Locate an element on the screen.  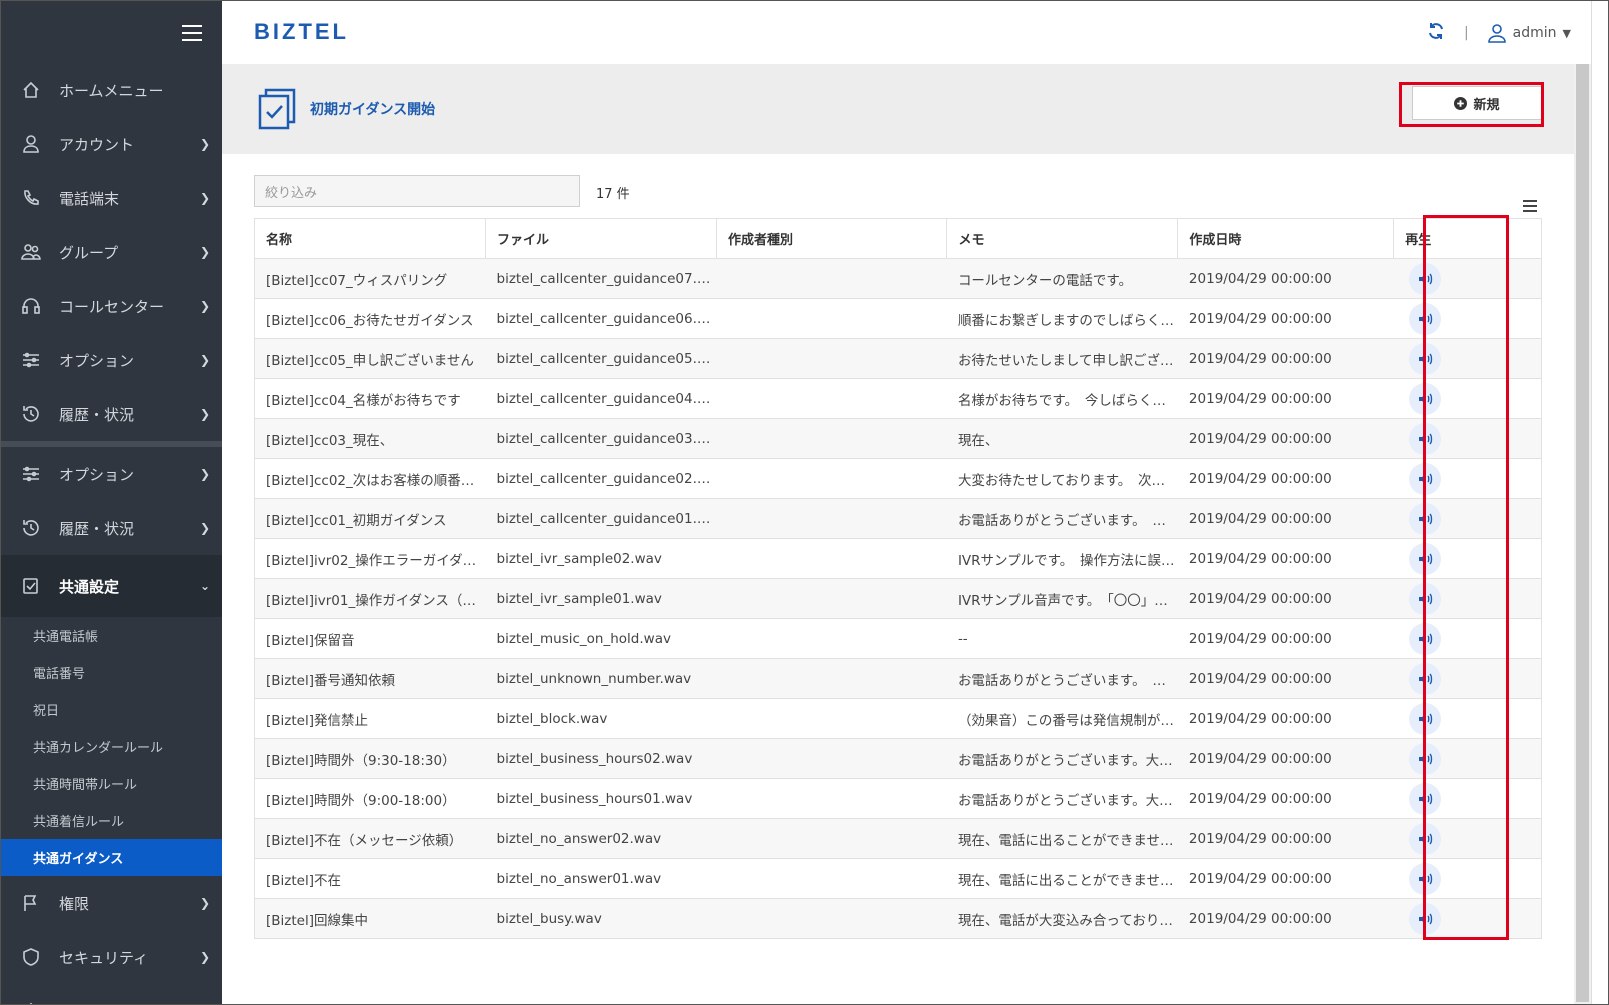
menu-toggle-icon is located at coordinates (192, 33).